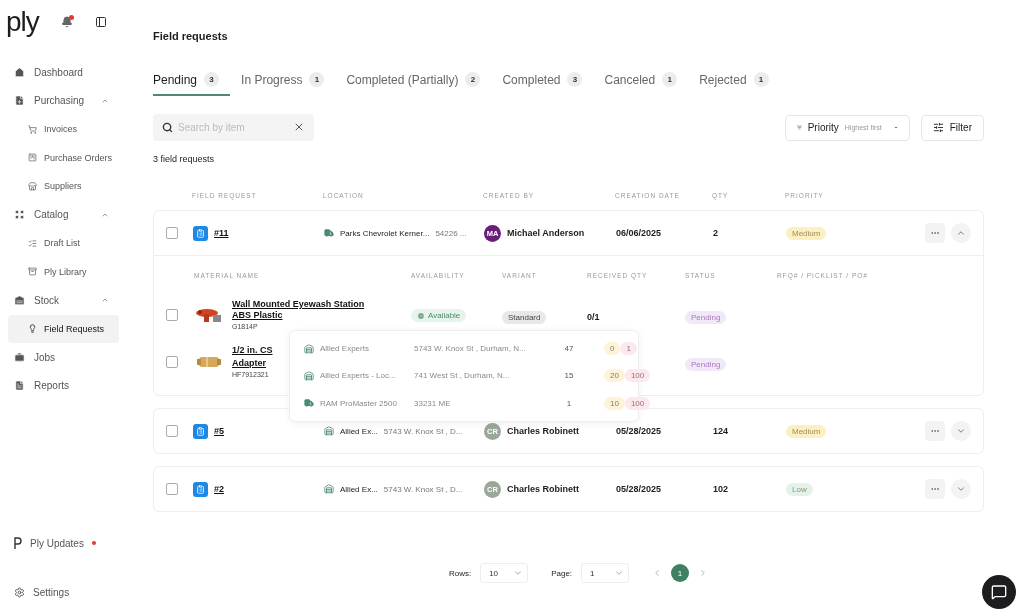 The image size is (1024, 615). What do you see at coordinates (63, 385) in the screenshot?
I see `sidebar-item: Reports` at bounding box center [63, 385].